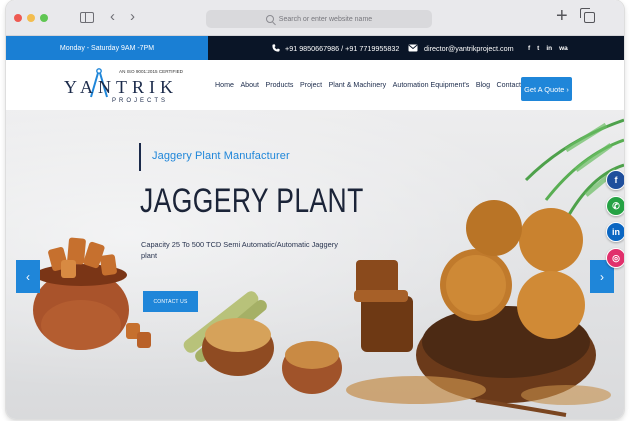 The image size is (630, 421). I want to click on slider-prev-button: ‹, so click(28, 276).